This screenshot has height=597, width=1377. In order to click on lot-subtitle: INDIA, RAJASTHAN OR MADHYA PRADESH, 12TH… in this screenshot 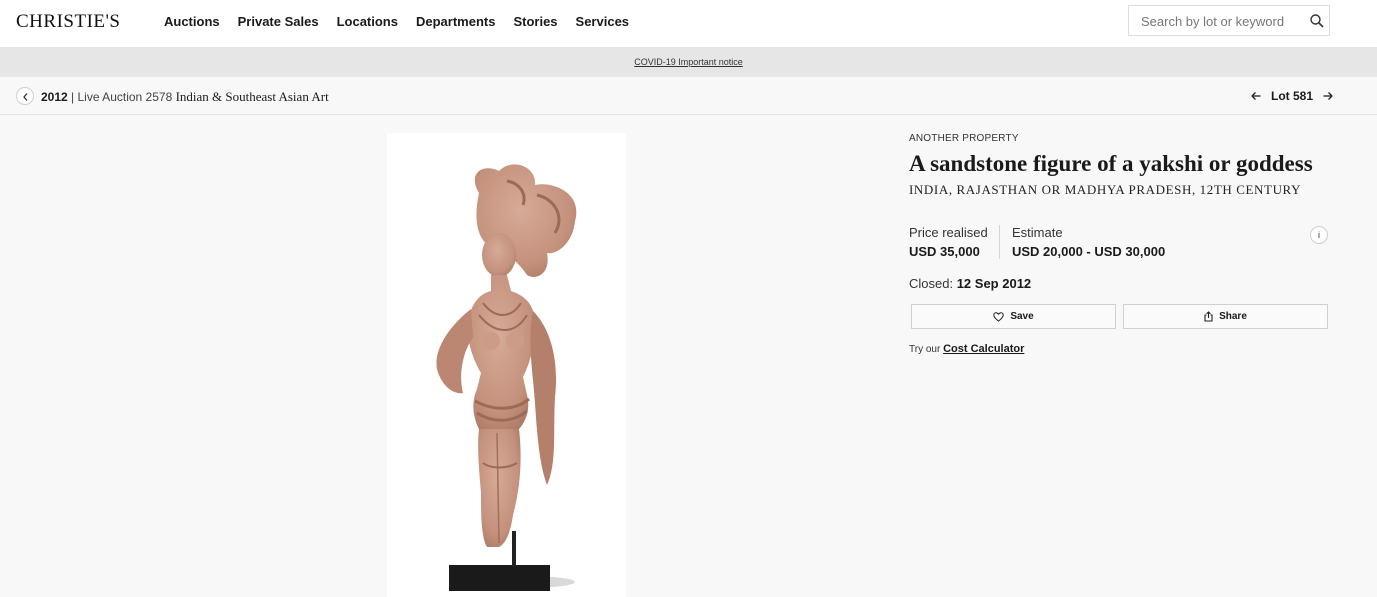, I will do `click(1105, 189)`.